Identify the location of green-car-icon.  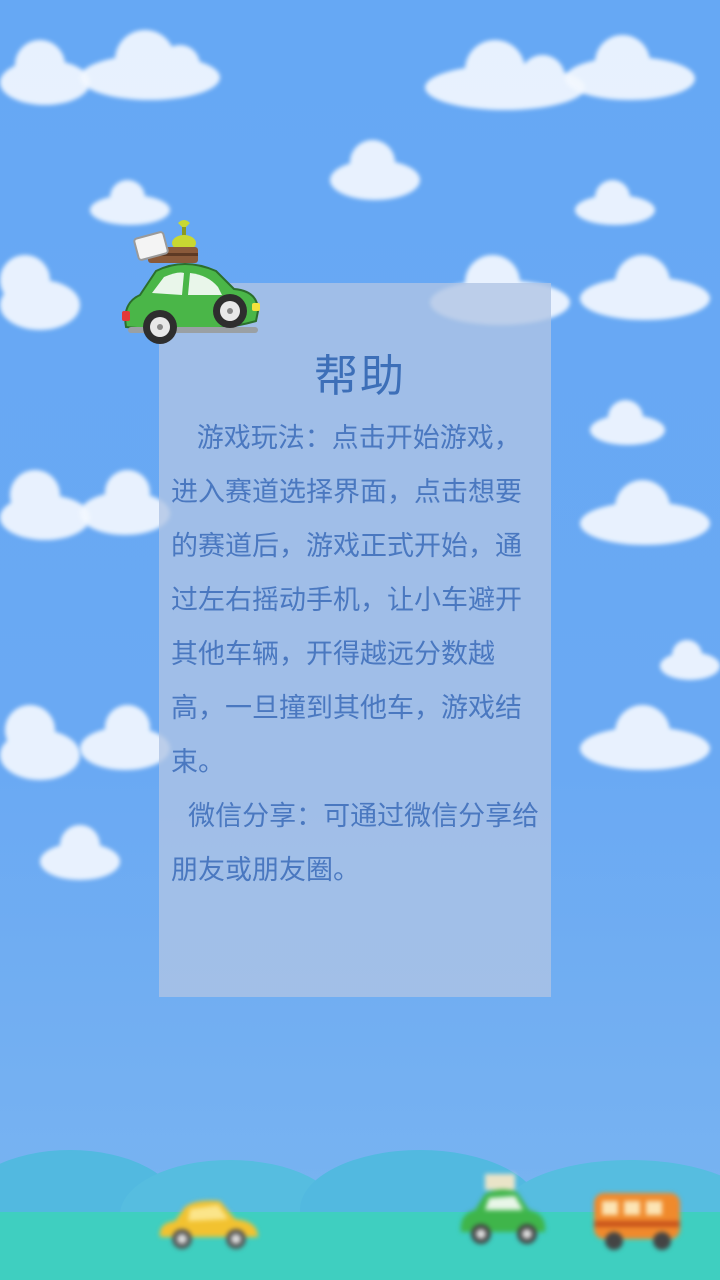
(503, 1209).